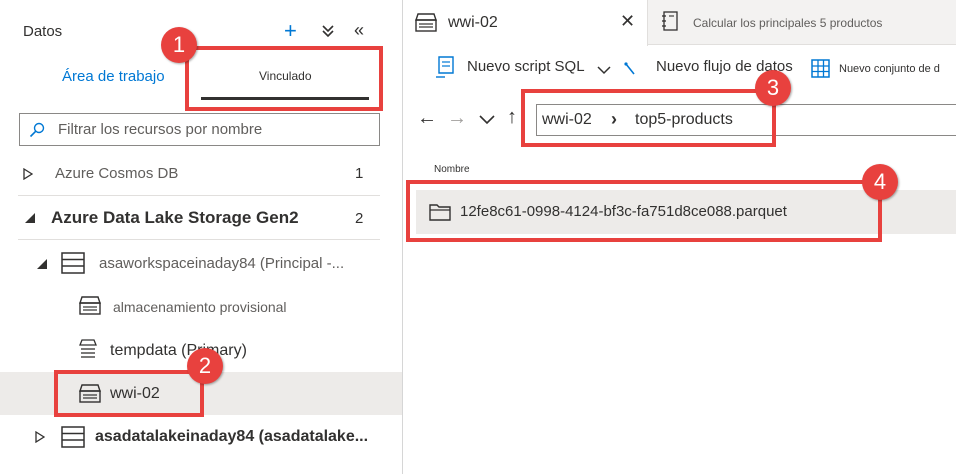 This screenshot has width=956, height=474. Describe the element at coordinates (117, 173) in the screenshot. I see `tree-item-label: Azure Cosmos DB` at that location.